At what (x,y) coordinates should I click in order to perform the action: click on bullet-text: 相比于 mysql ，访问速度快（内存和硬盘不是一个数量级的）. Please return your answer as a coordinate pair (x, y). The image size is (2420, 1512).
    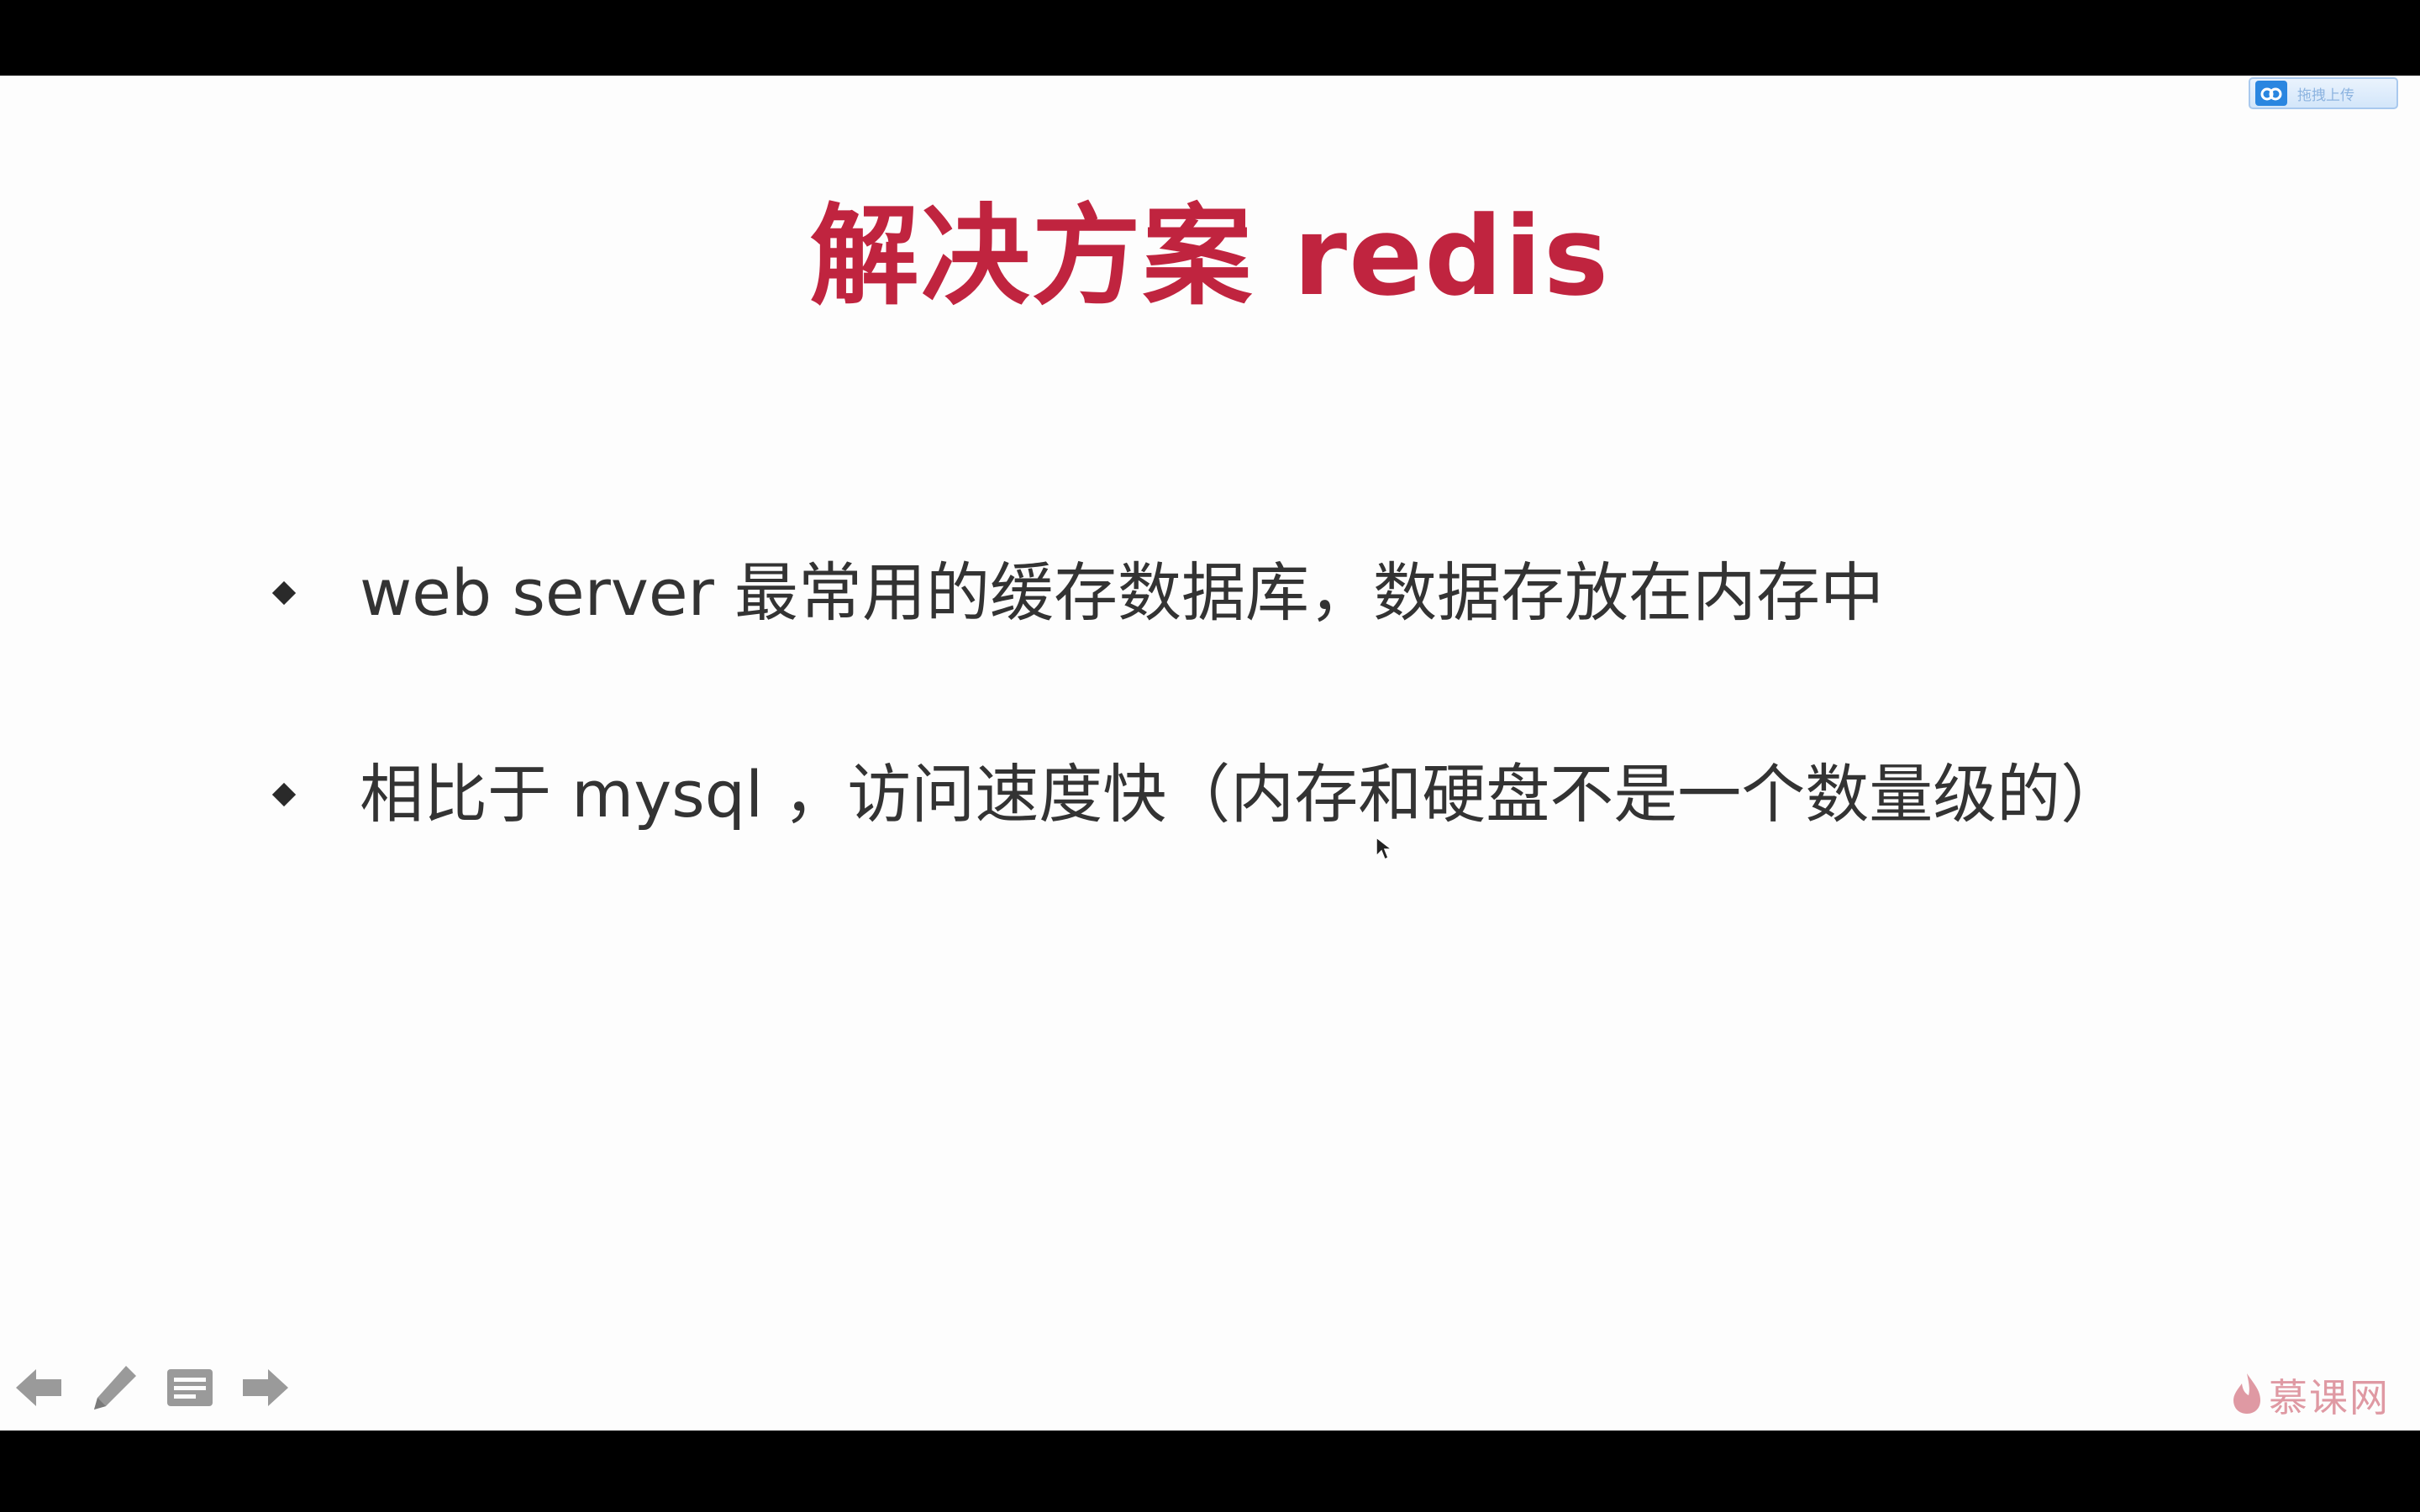
    Looking at the image, I should click on (1242, 794).